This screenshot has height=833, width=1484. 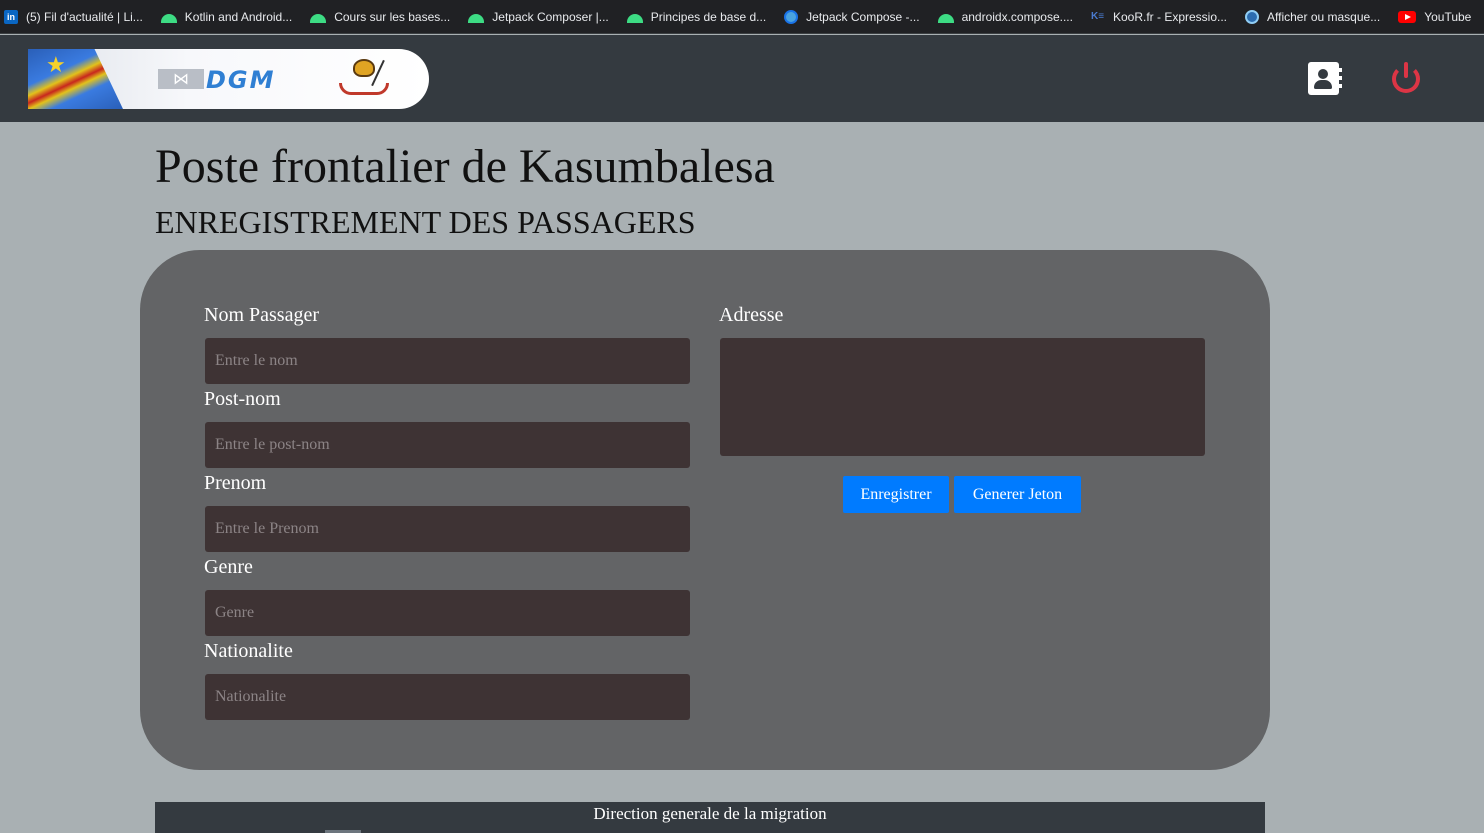 I want to click on genre-label: Genre, so click(x=228, y=567).